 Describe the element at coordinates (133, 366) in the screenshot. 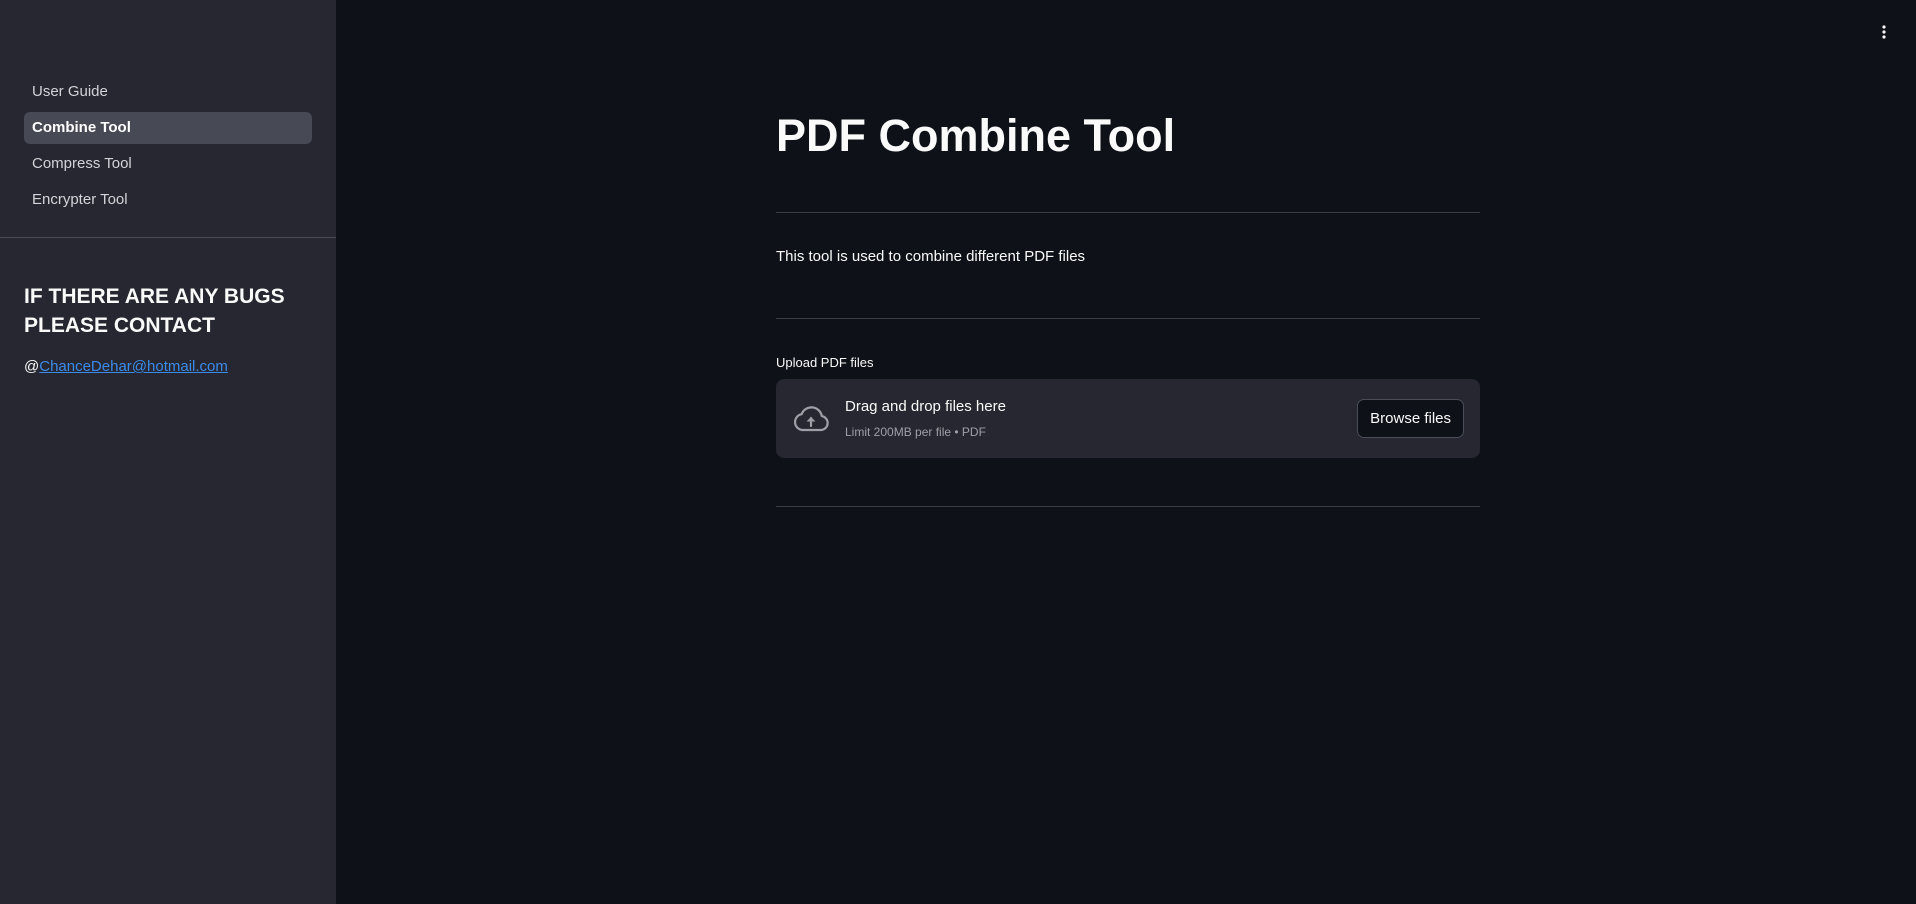

I see `contact-email-link: ChanceDehar@hotmail.com` at that location.